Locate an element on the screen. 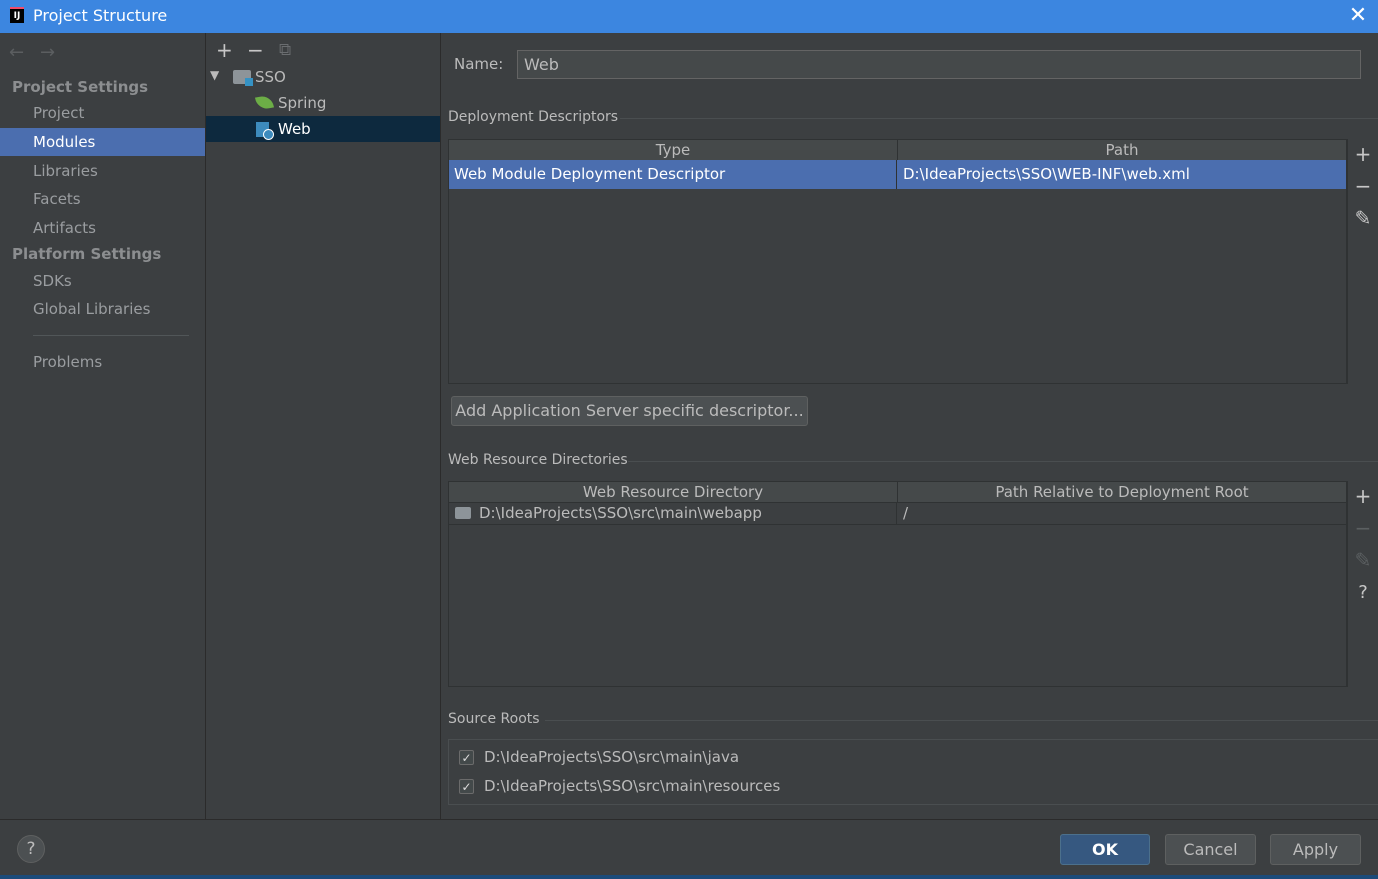 This screenshot has height=879, width=1378. forward-arrow-icon: → is located at coordinates (47, 52).